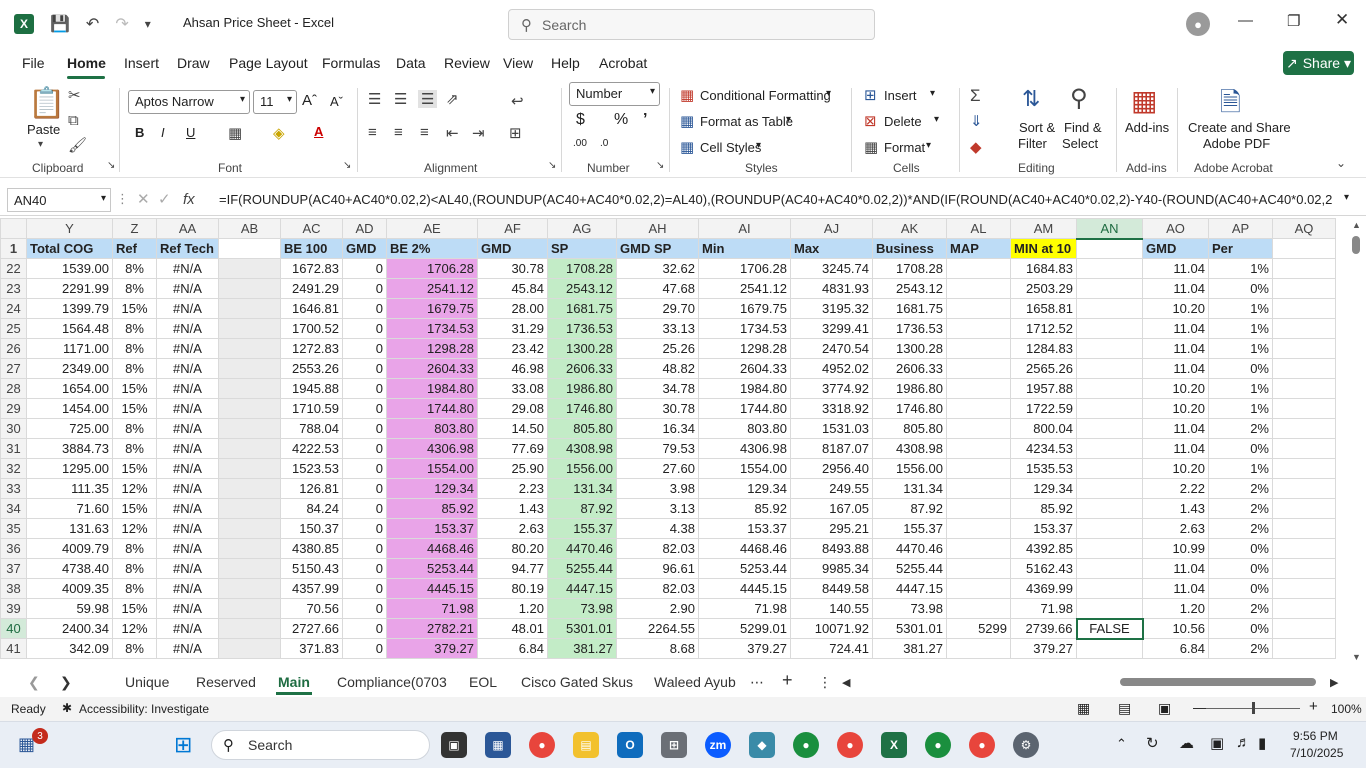 This screenshot has width=1366, height=768. What do you see at coordinates (831, 308) in the screenshot?
I see `cell-aj24: 3195.32` at bounding box center [831, 308].